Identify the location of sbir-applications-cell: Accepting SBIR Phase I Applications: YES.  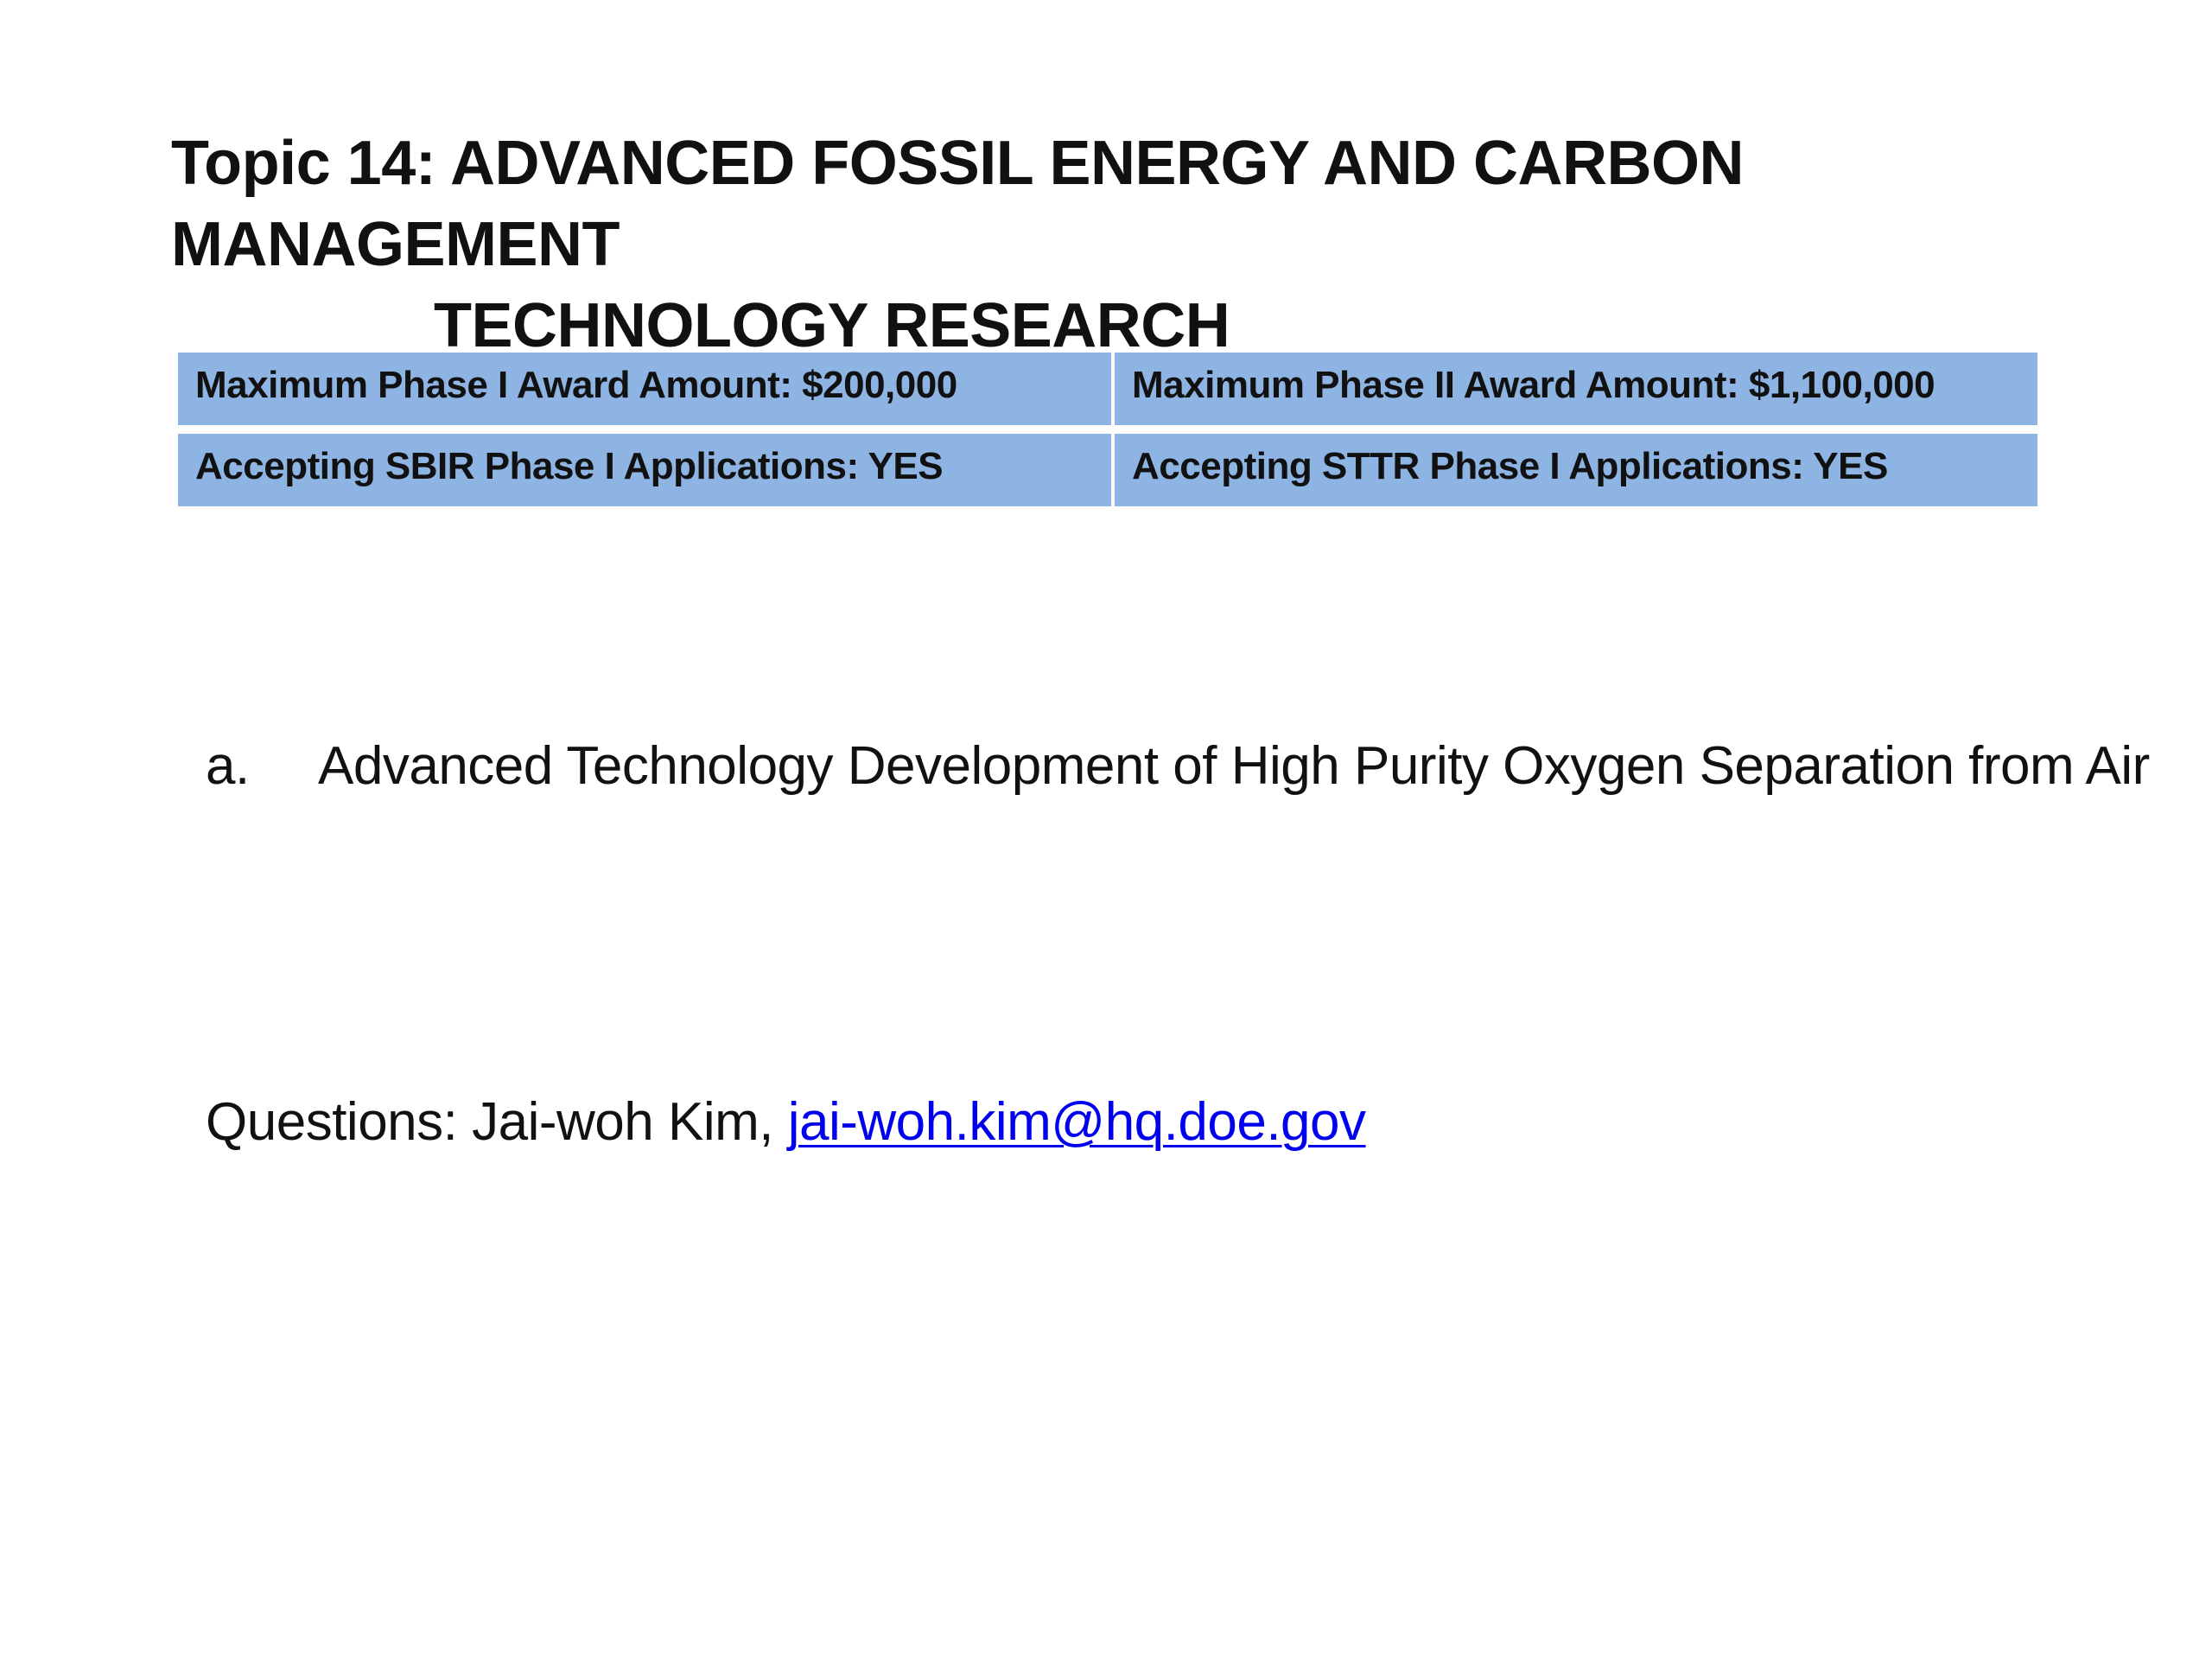
(644, 470).